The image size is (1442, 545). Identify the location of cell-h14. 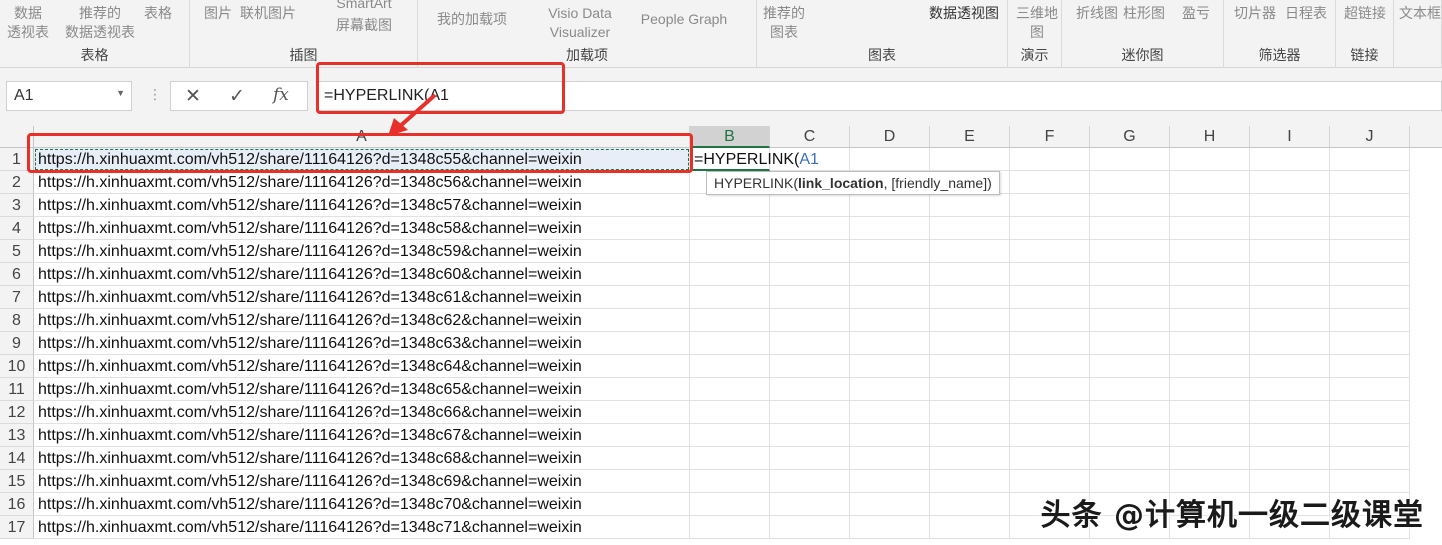
(1210, 458).